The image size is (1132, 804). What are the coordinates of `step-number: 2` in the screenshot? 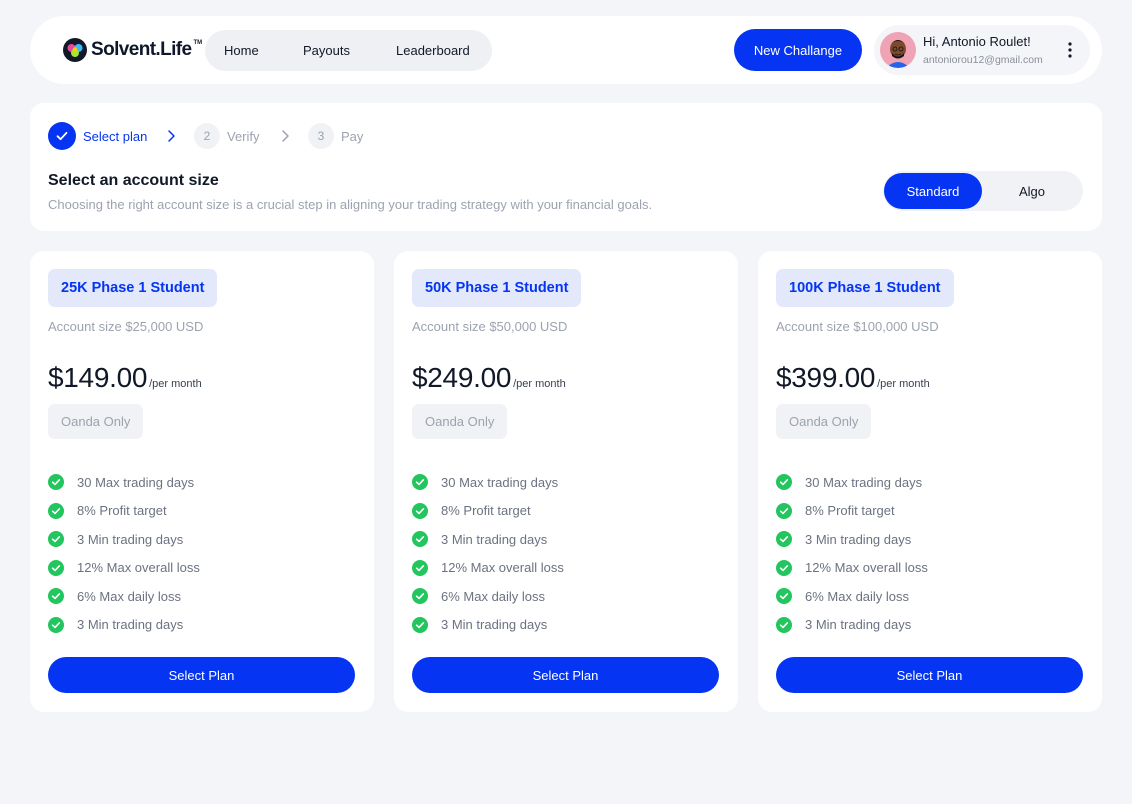 It's located at (207, 136).